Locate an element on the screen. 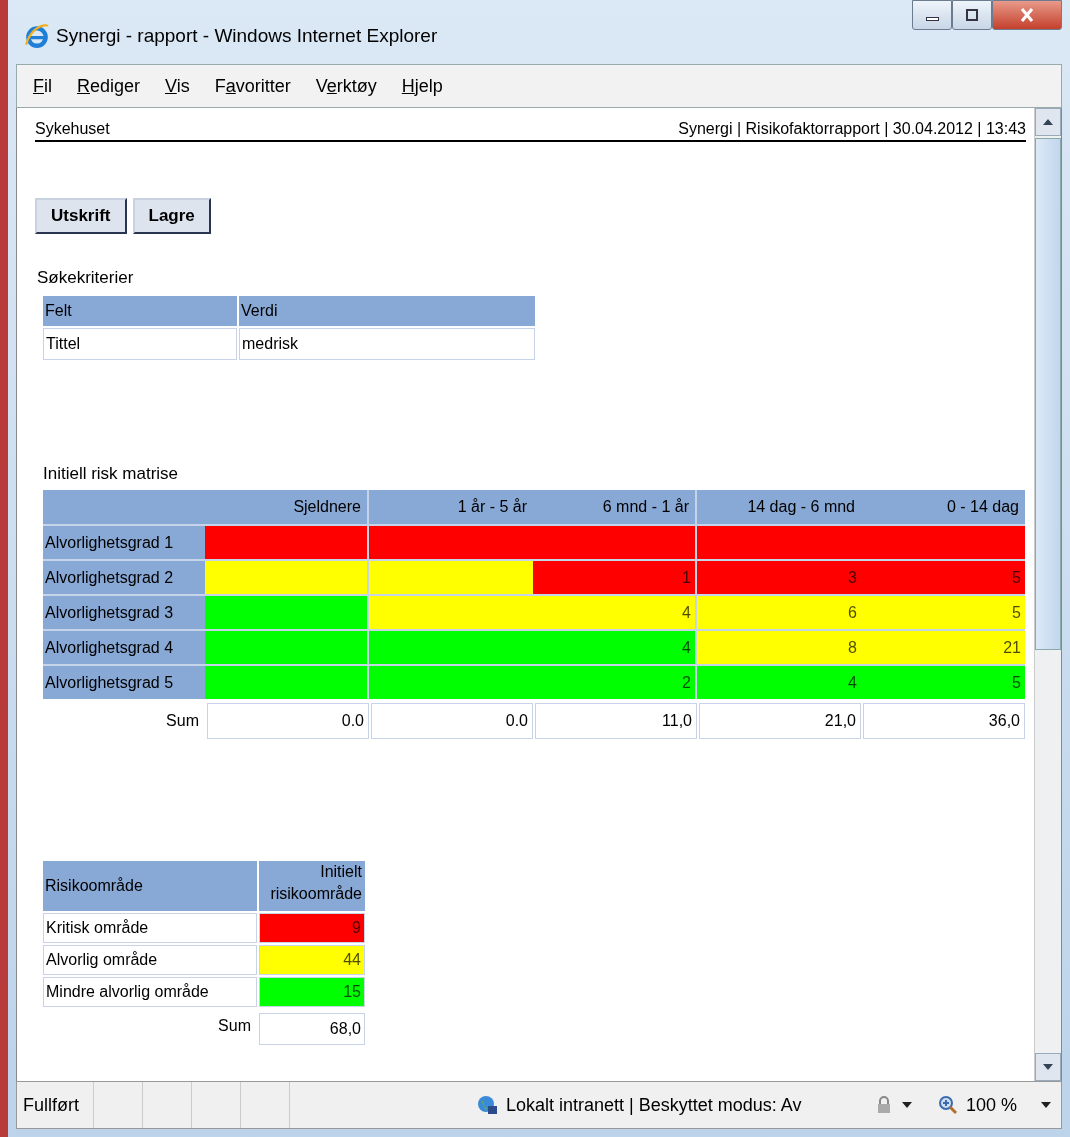  action-button: Lagre is located at coordinates (171, 216).